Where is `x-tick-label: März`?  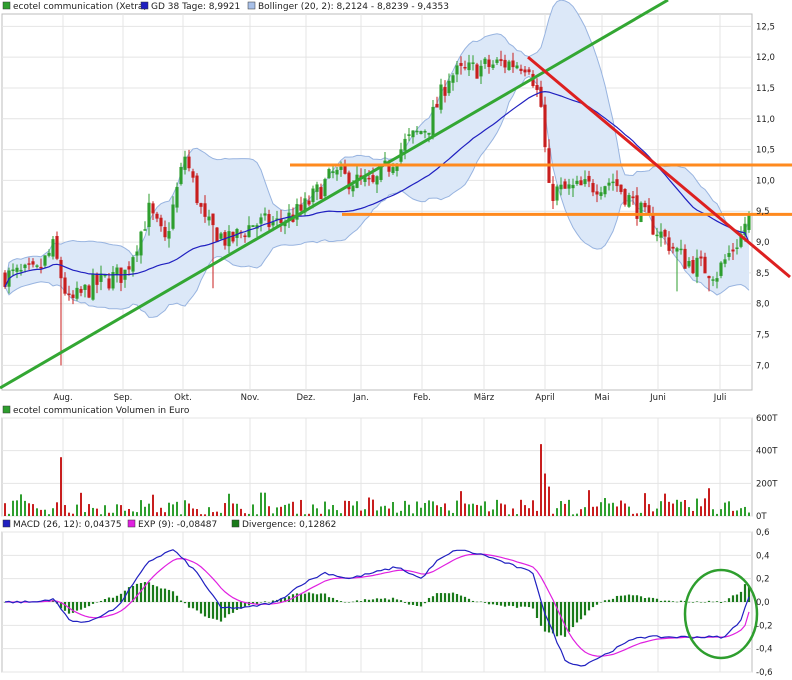 x-tick-label: März is located at coordinates (484, 398).